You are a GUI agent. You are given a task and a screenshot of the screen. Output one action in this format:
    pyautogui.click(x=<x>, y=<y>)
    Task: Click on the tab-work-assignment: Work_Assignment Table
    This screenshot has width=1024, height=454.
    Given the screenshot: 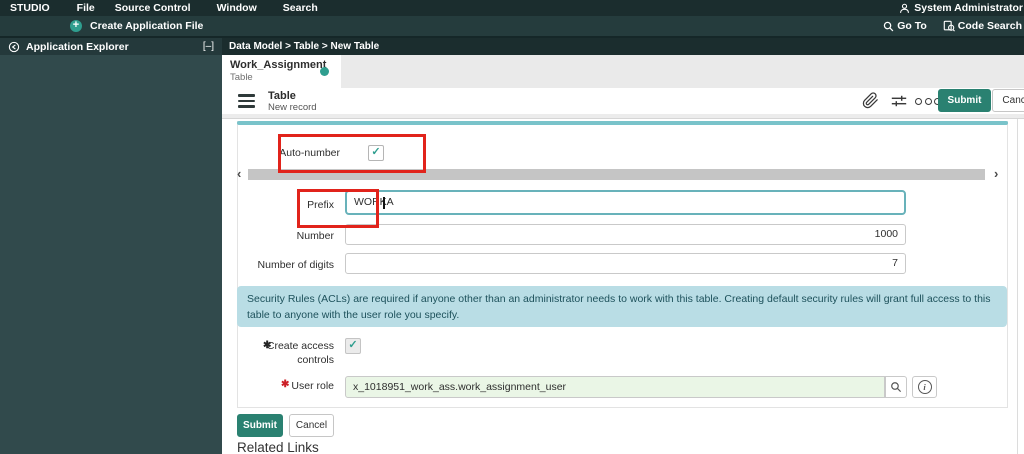 What is the action you would take?
    pyautogui.click(x=281, y=71)
    